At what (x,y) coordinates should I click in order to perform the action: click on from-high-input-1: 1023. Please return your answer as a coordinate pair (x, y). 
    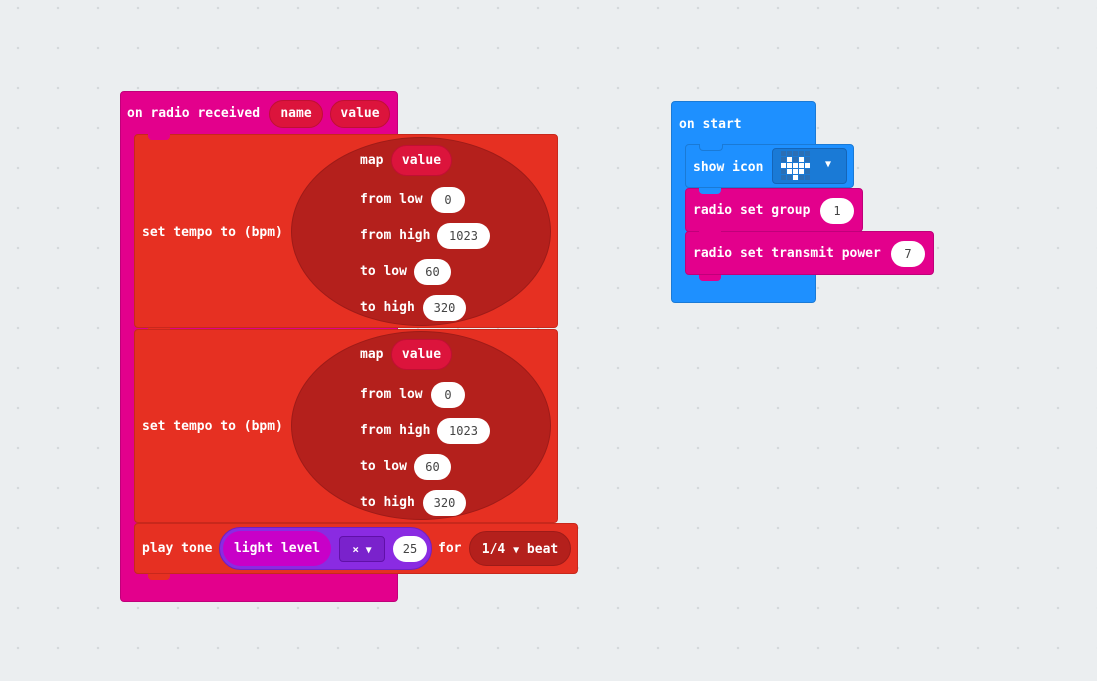
    Looking at the image, I should click on (463, 236).